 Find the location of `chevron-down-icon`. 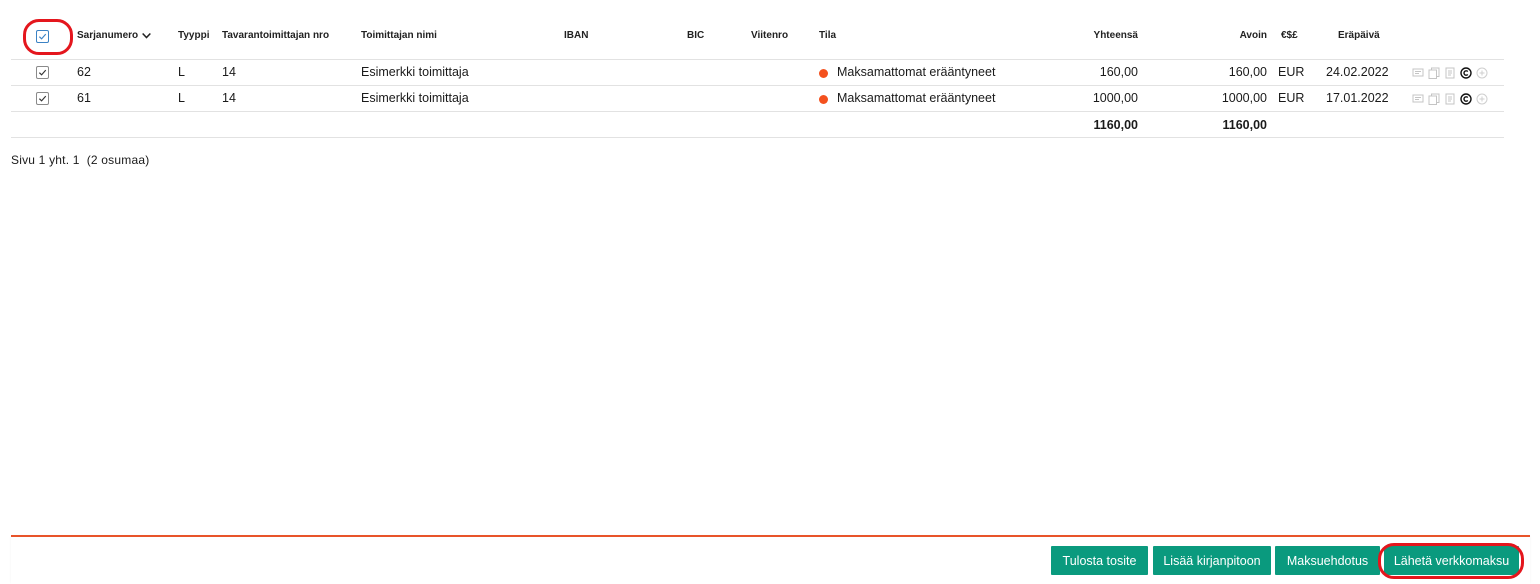

chevron-down-icon is located at coordinates (146, 35).